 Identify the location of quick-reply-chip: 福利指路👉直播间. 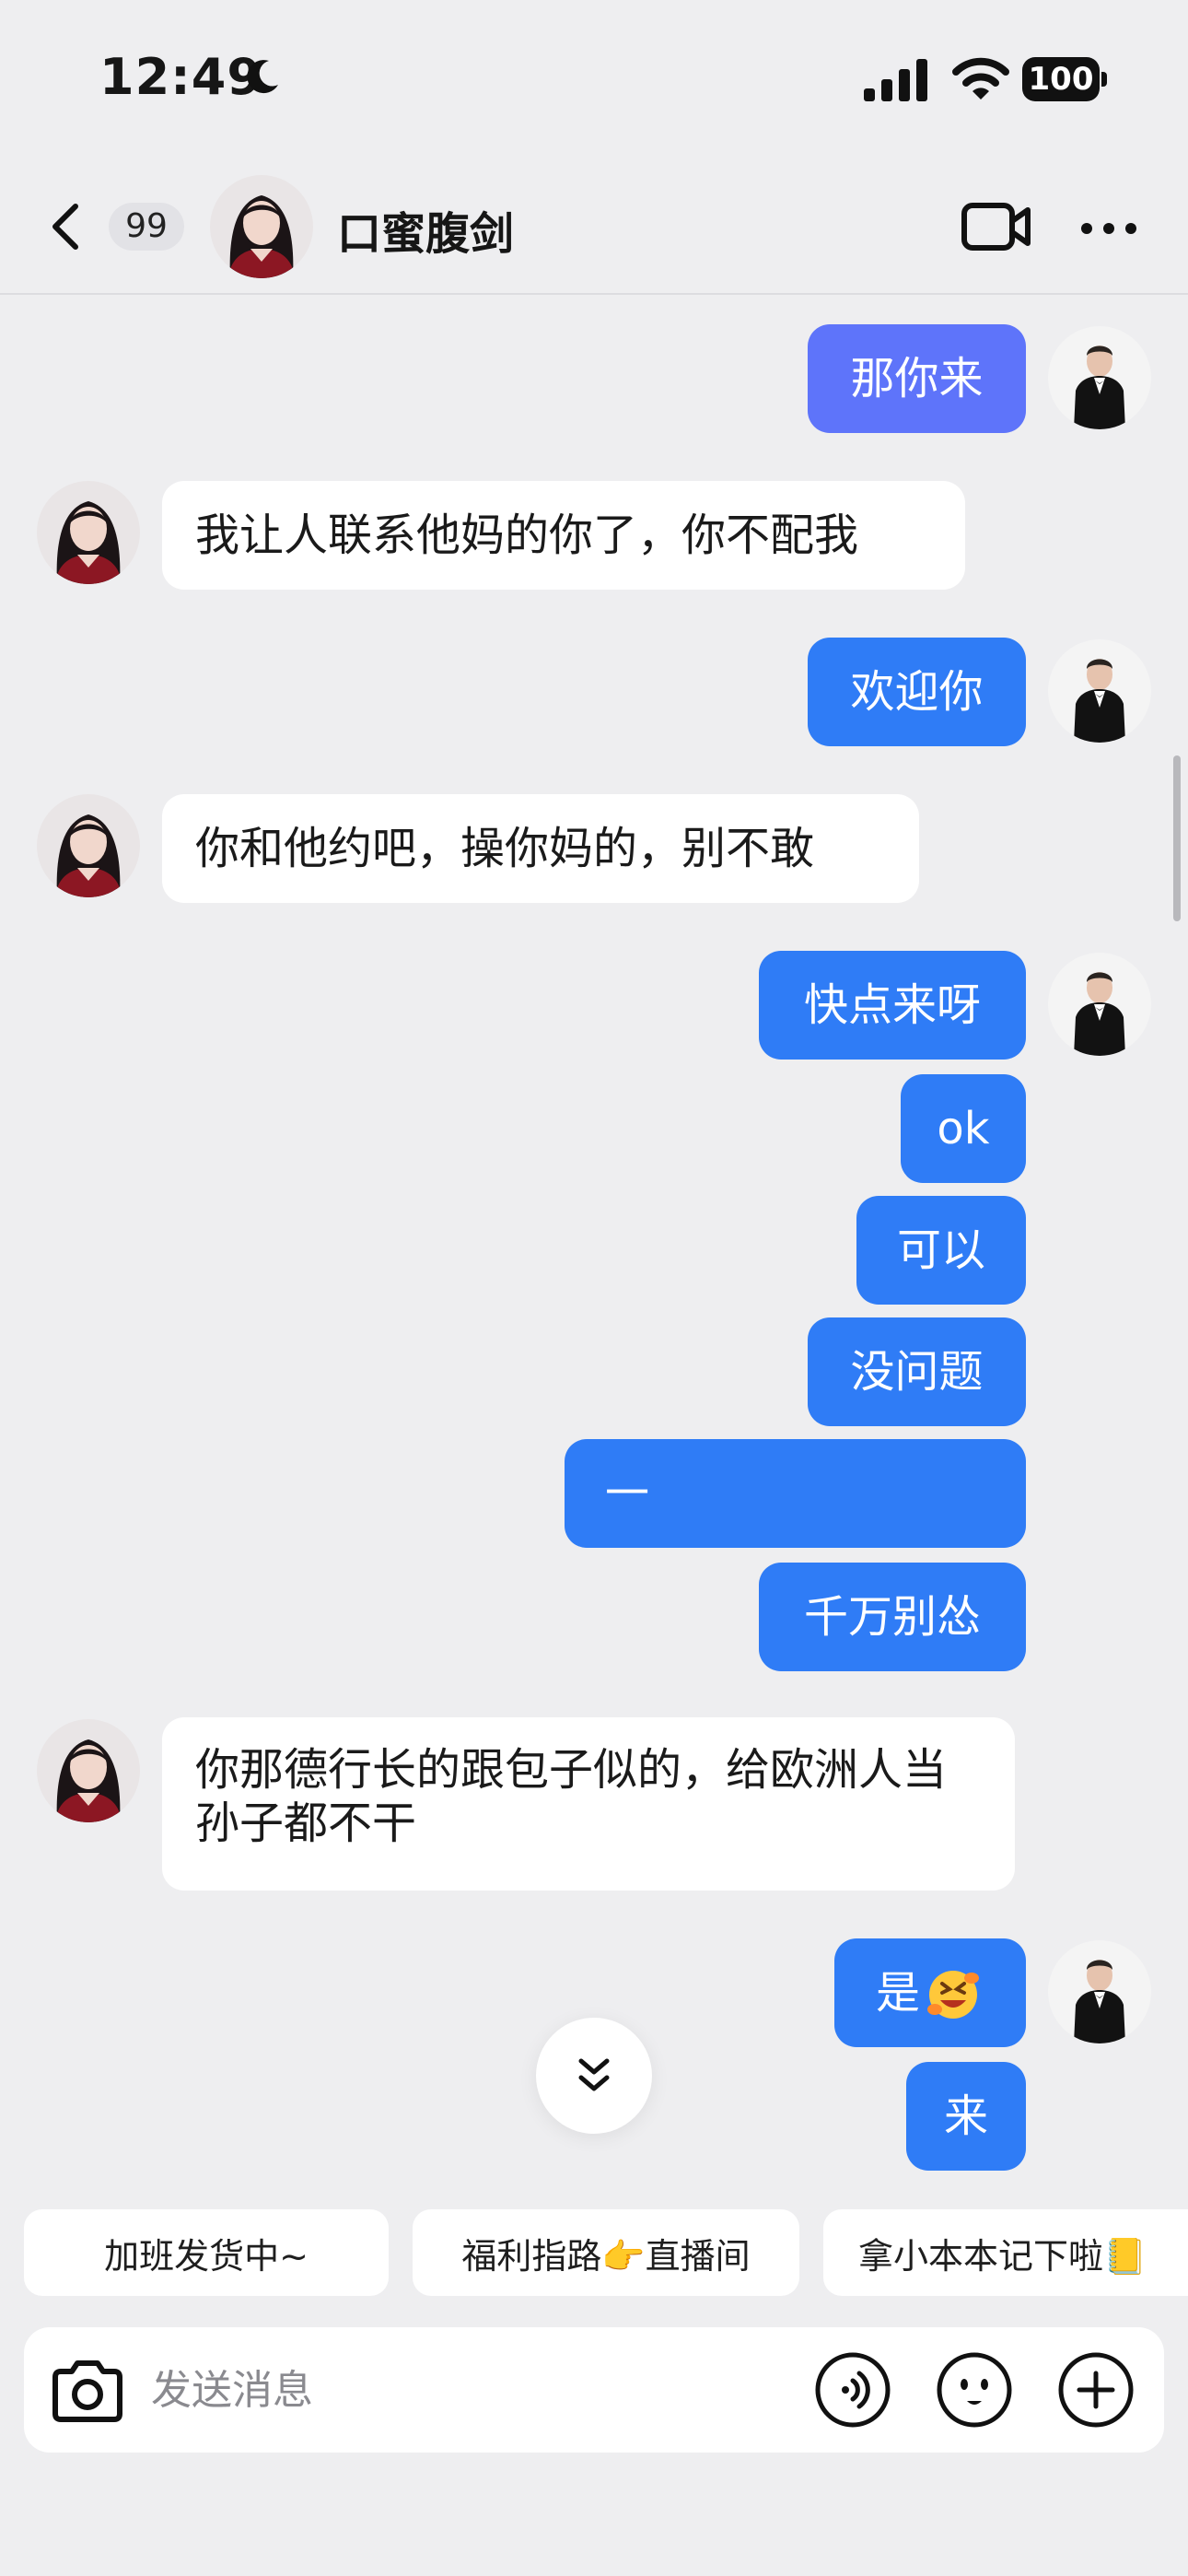
(606, 2252).